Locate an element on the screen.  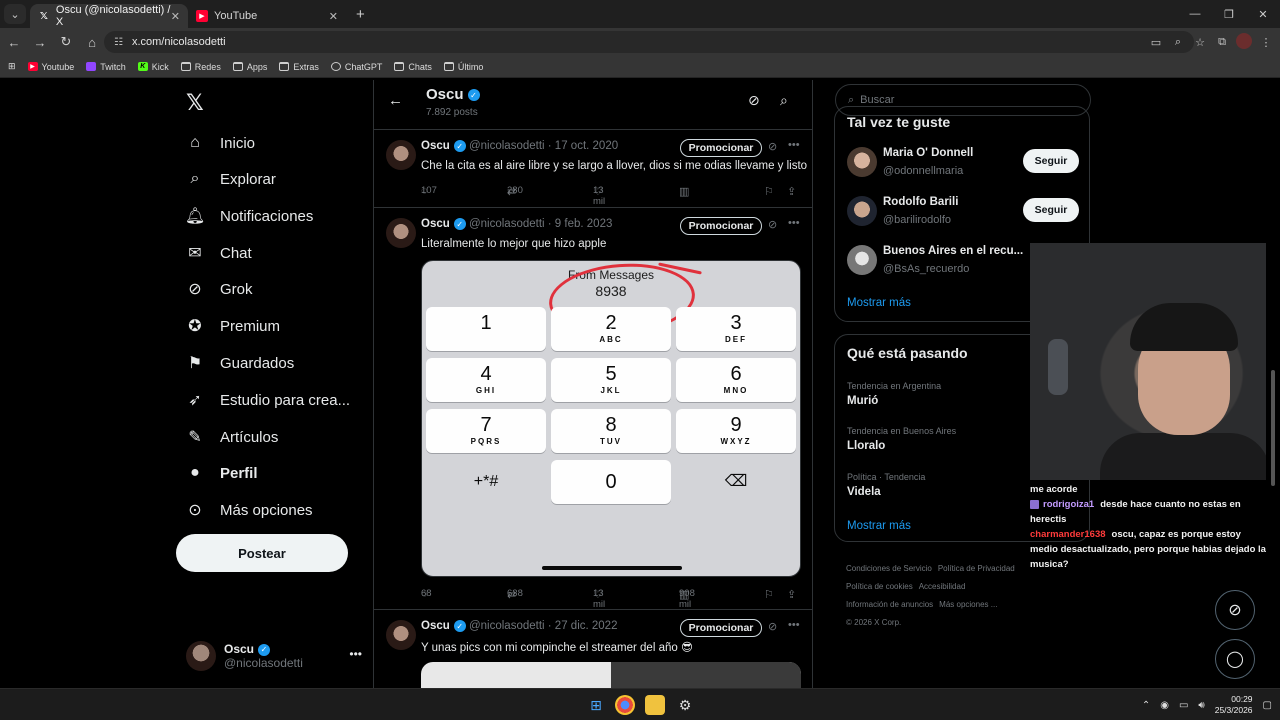
like-button: ♡ 13 mil is located at coordinates (600, 599).